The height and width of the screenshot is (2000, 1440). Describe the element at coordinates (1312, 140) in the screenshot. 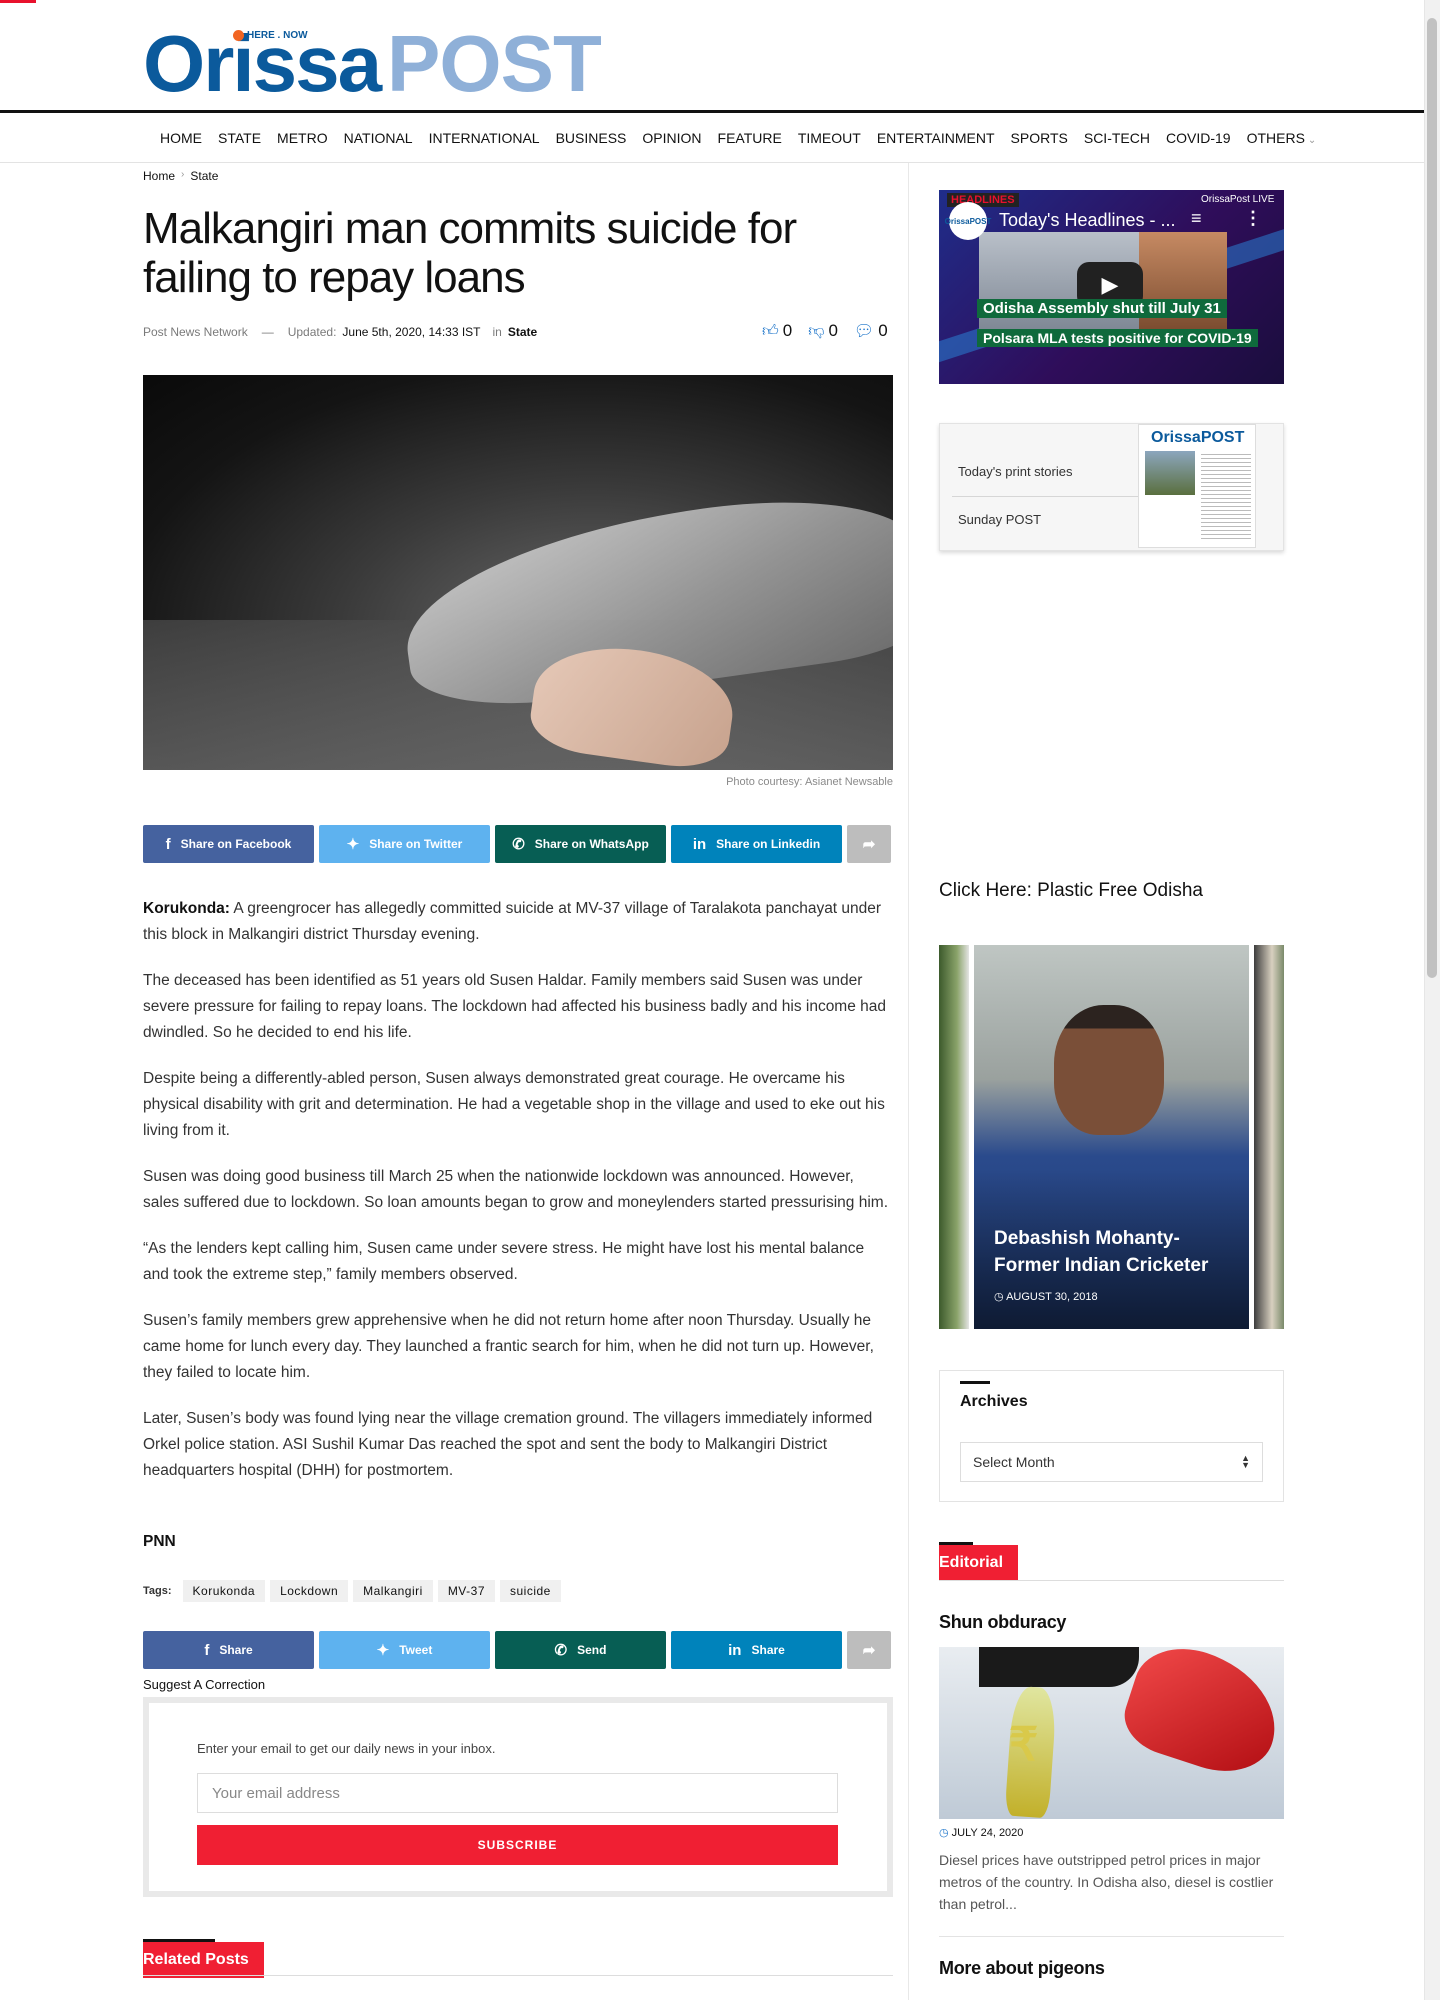

I see `chevron-down-icon: ⌄` at that location.